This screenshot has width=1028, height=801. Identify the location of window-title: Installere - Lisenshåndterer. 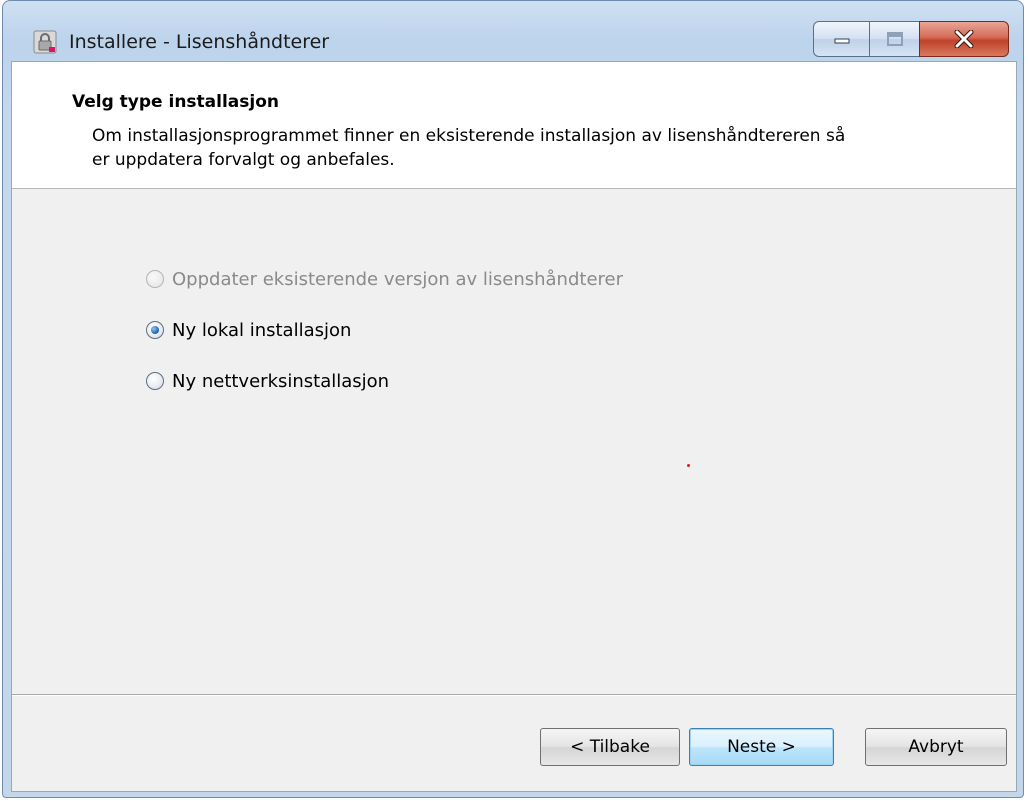
(199, 42).